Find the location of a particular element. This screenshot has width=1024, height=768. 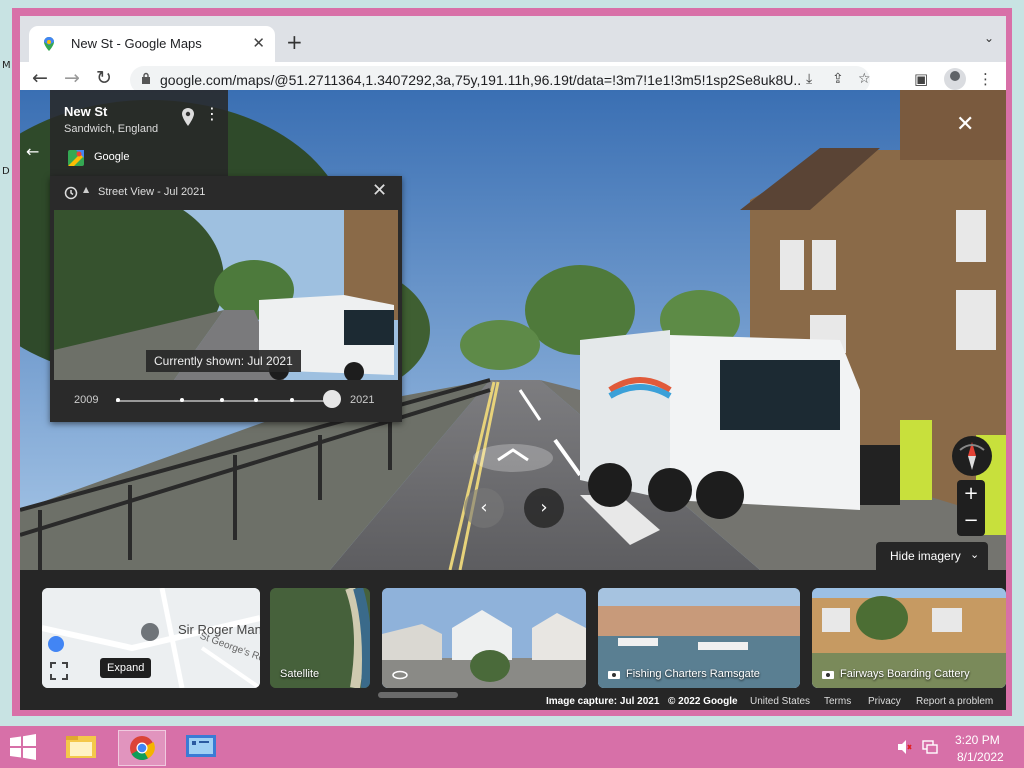

timeline-end-year: 2021 is located at coordinates (362, 400).